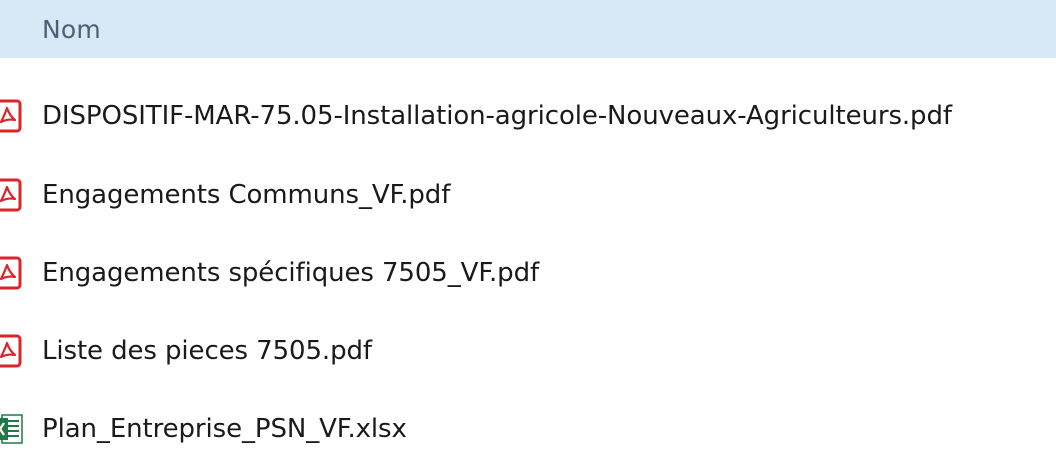  I want to click on file-name: Liste des pieces 7505.pdf, so click(207, 351).